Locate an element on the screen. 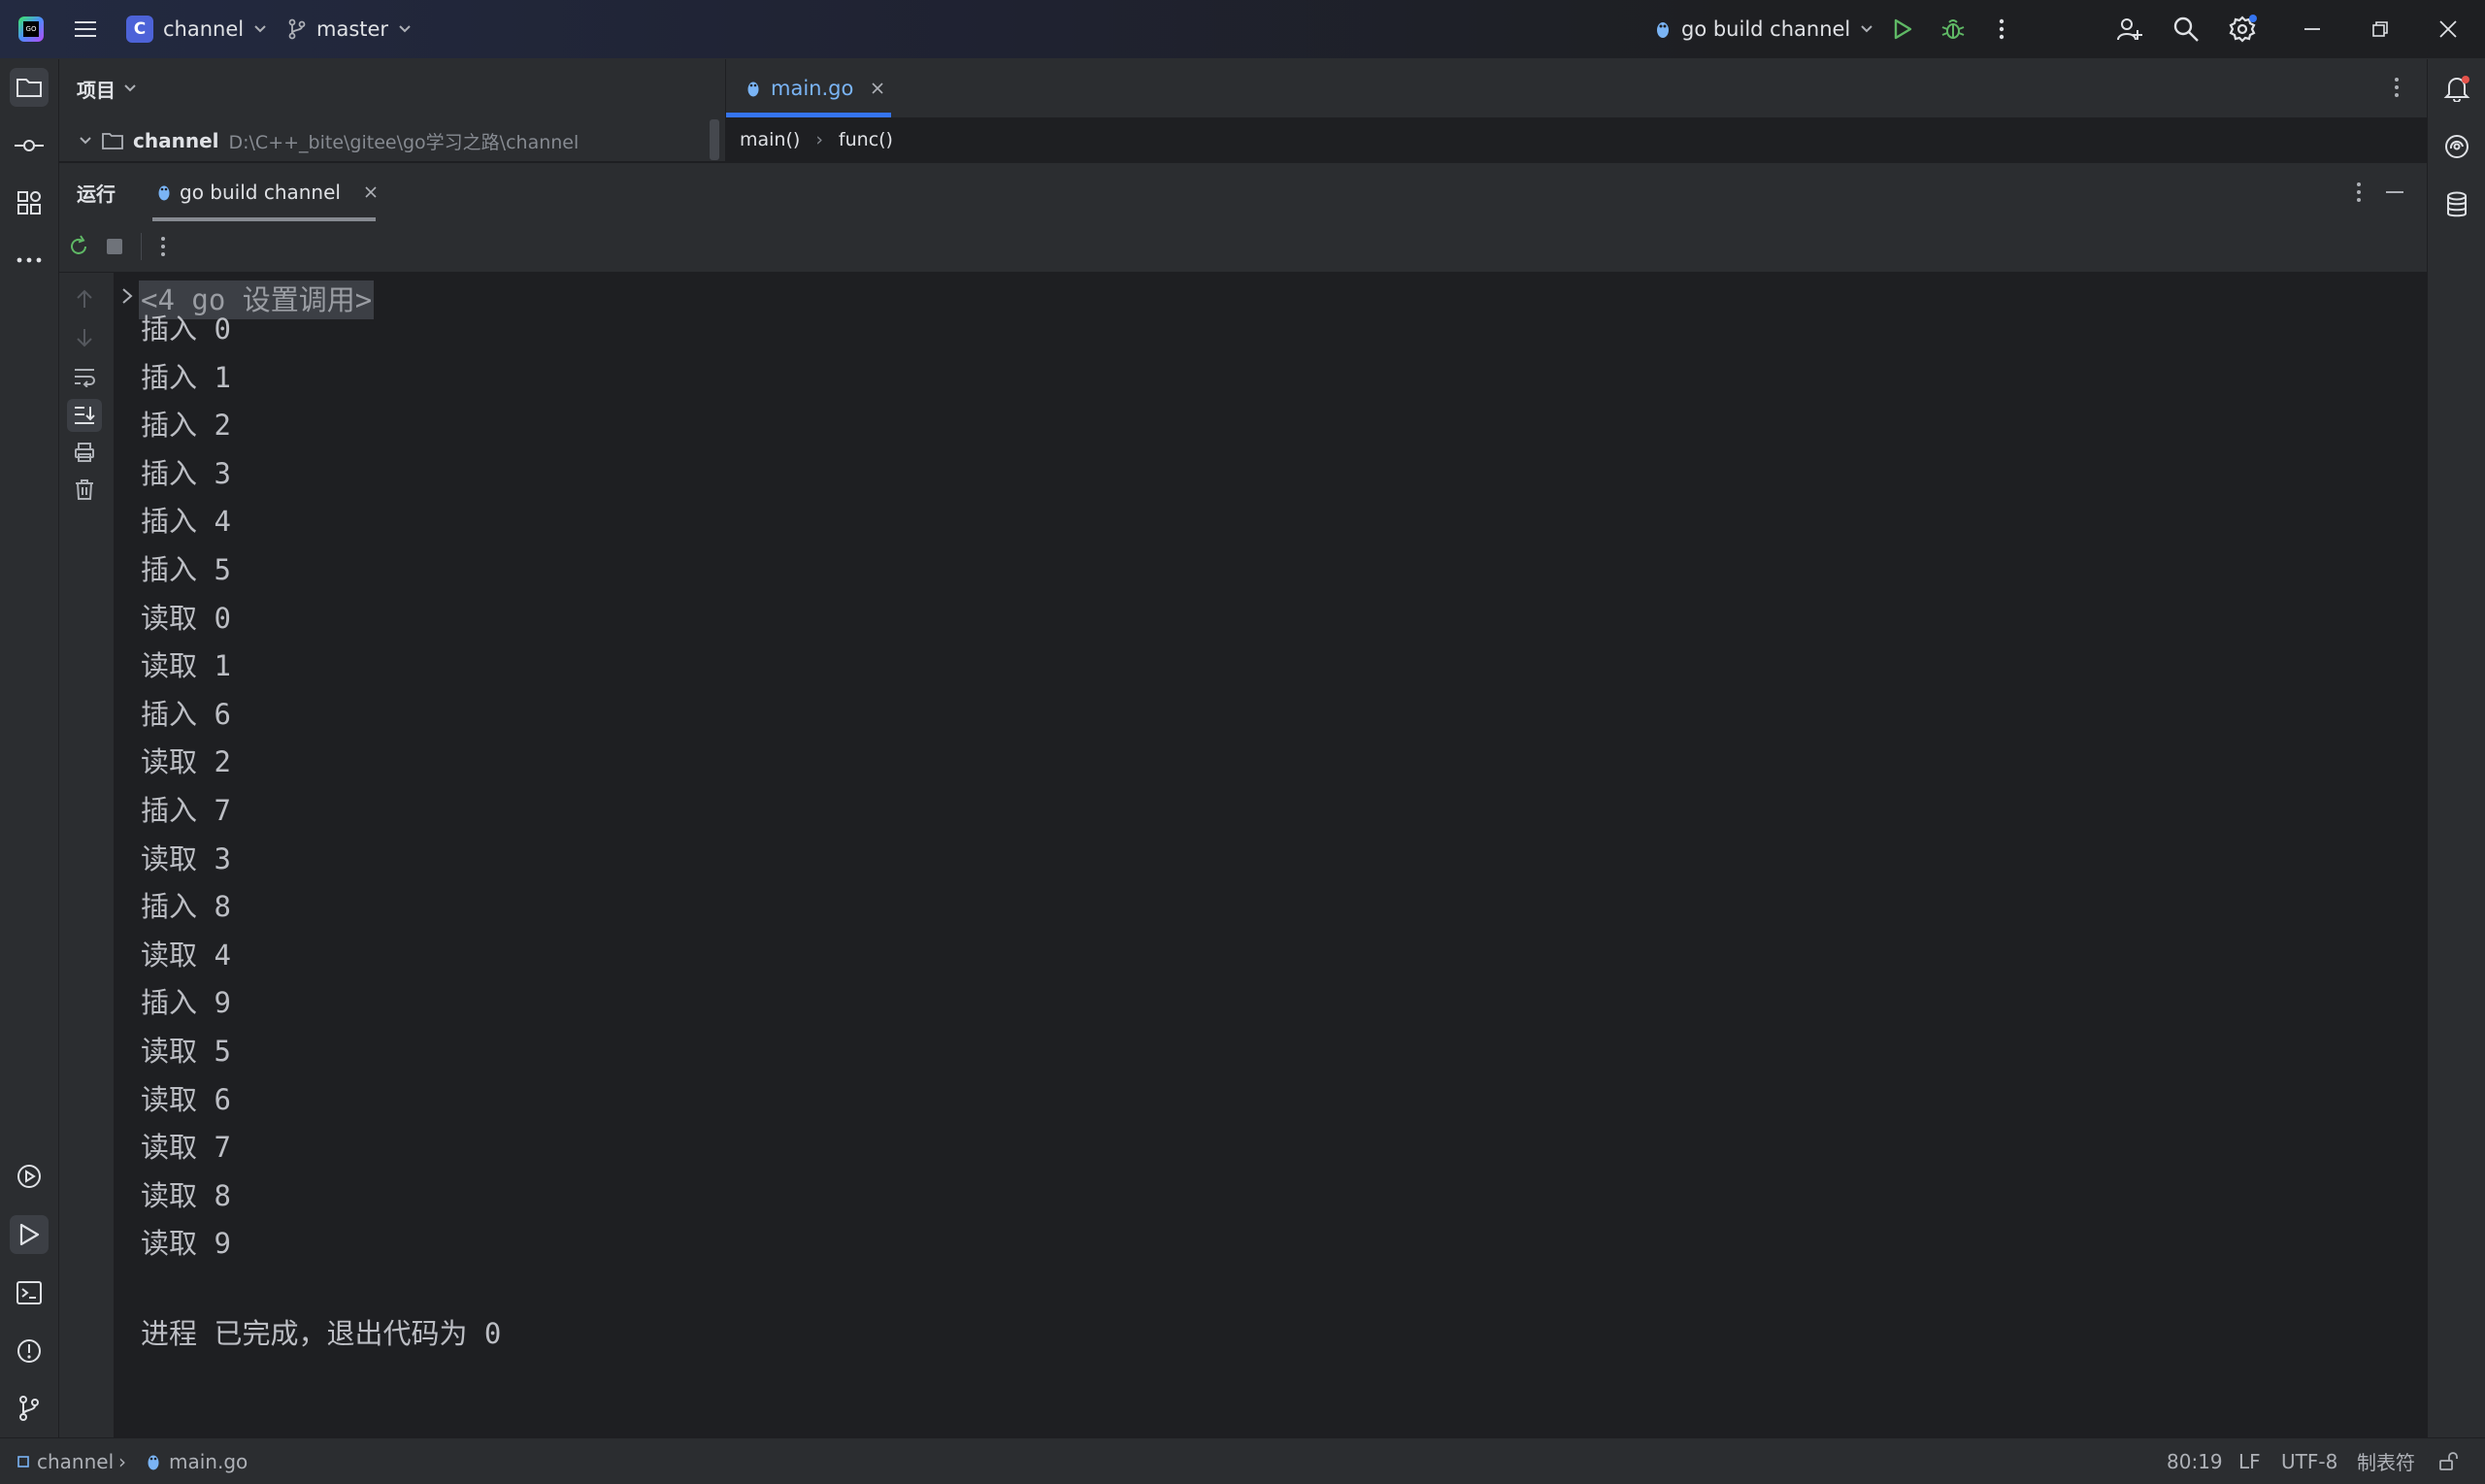 The image size is (2485, 1484). ai-assistant-icon is located at coordinates (2457, 146).